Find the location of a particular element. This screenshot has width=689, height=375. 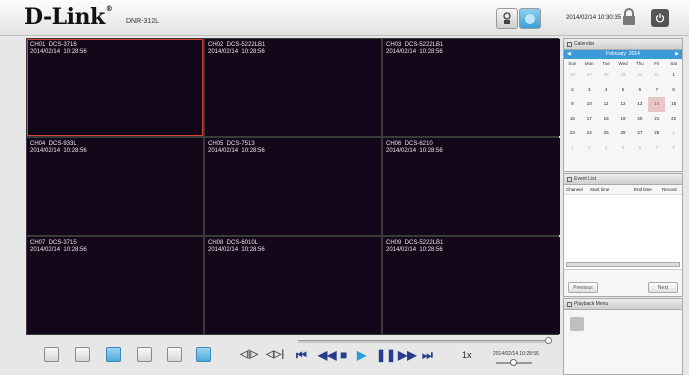

event-list-title: Event List is located at coordinates (623, 179).